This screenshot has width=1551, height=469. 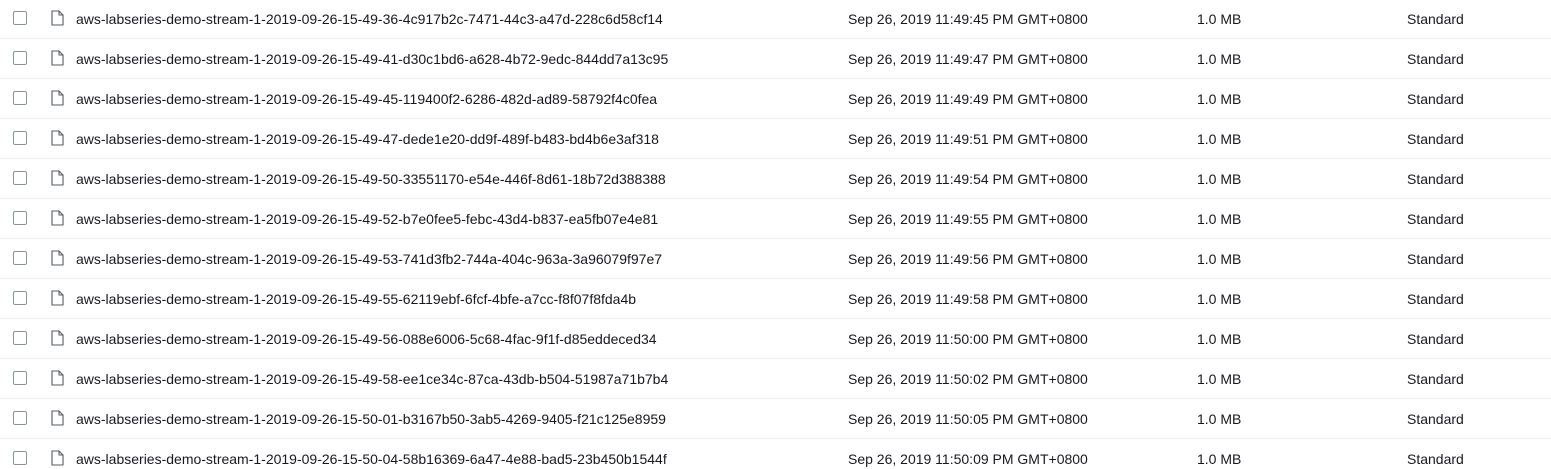 What do you see at coordinates (968, 59) in the screenshot?
I see `last-modified-value: Sep 26, 2019 11:49:47 PM GMT+0800` at bounding box center [968, 59].